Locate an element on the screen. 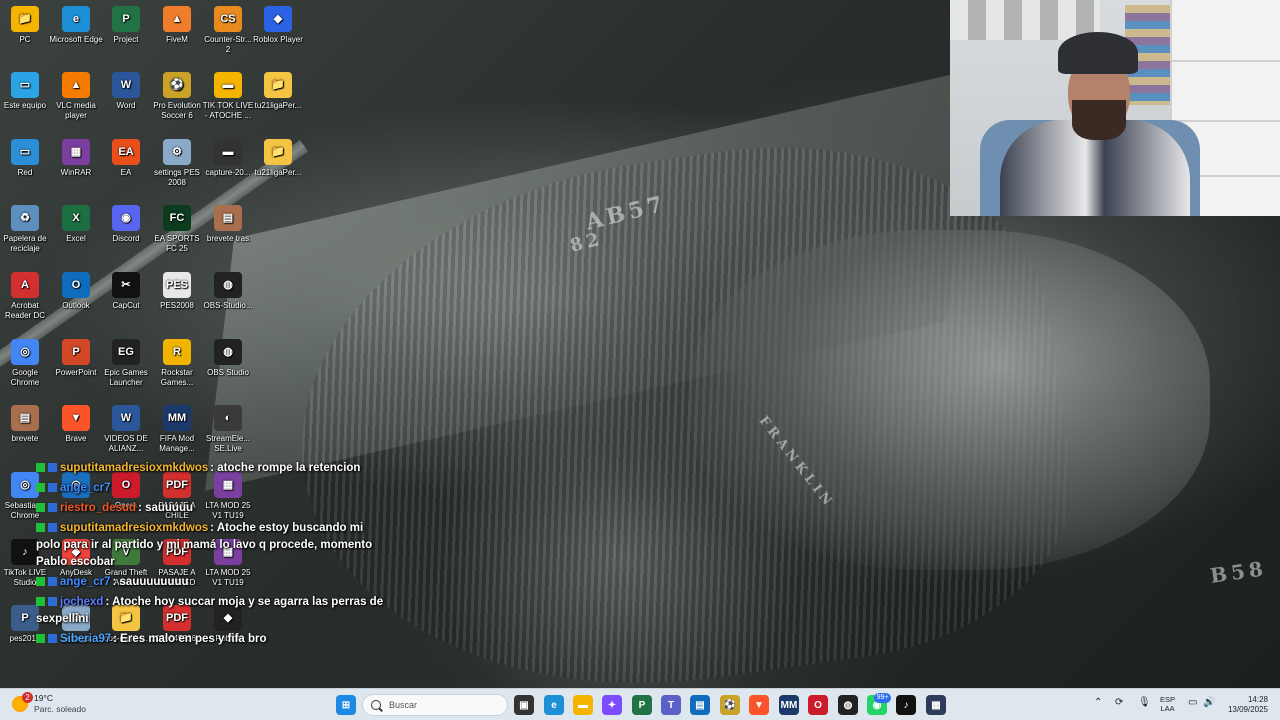 The width and height of the screenshot is (1280, 720). desktop-icon: ◎ Google Chrome is located at coordinates (25, 363).